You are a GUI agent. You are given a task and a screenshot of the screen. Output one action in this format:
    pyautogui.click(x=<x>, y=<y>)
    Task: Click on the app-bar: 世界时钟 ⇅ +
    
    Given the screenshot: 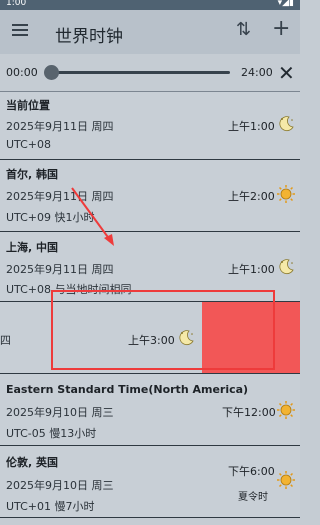 What is the action you would take?
    pyautogui.click(x=150, y=32)
    